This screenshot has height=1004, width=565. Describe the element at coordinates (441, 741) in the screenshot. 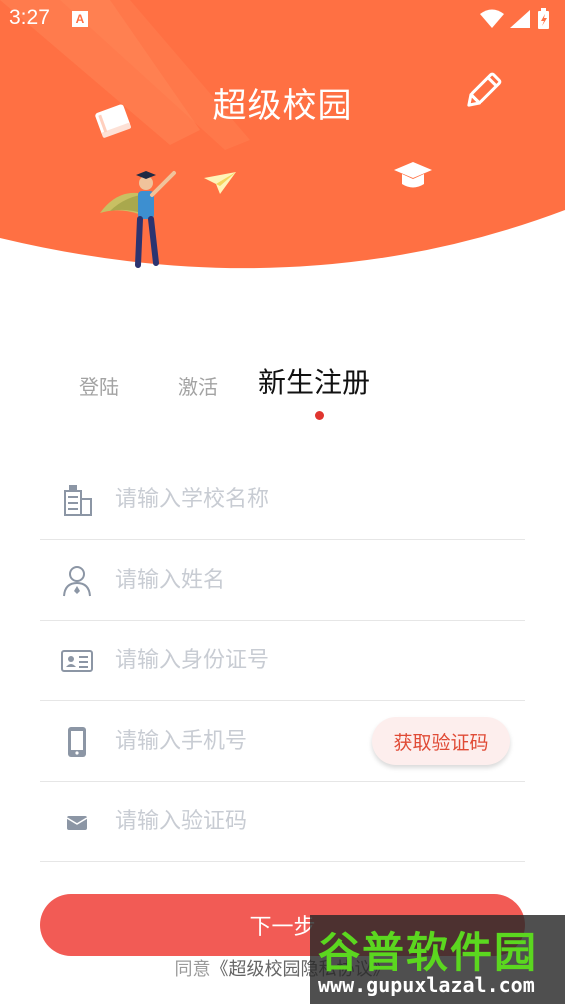

I see `get-verification-code-button: 获取验证码` at that location.